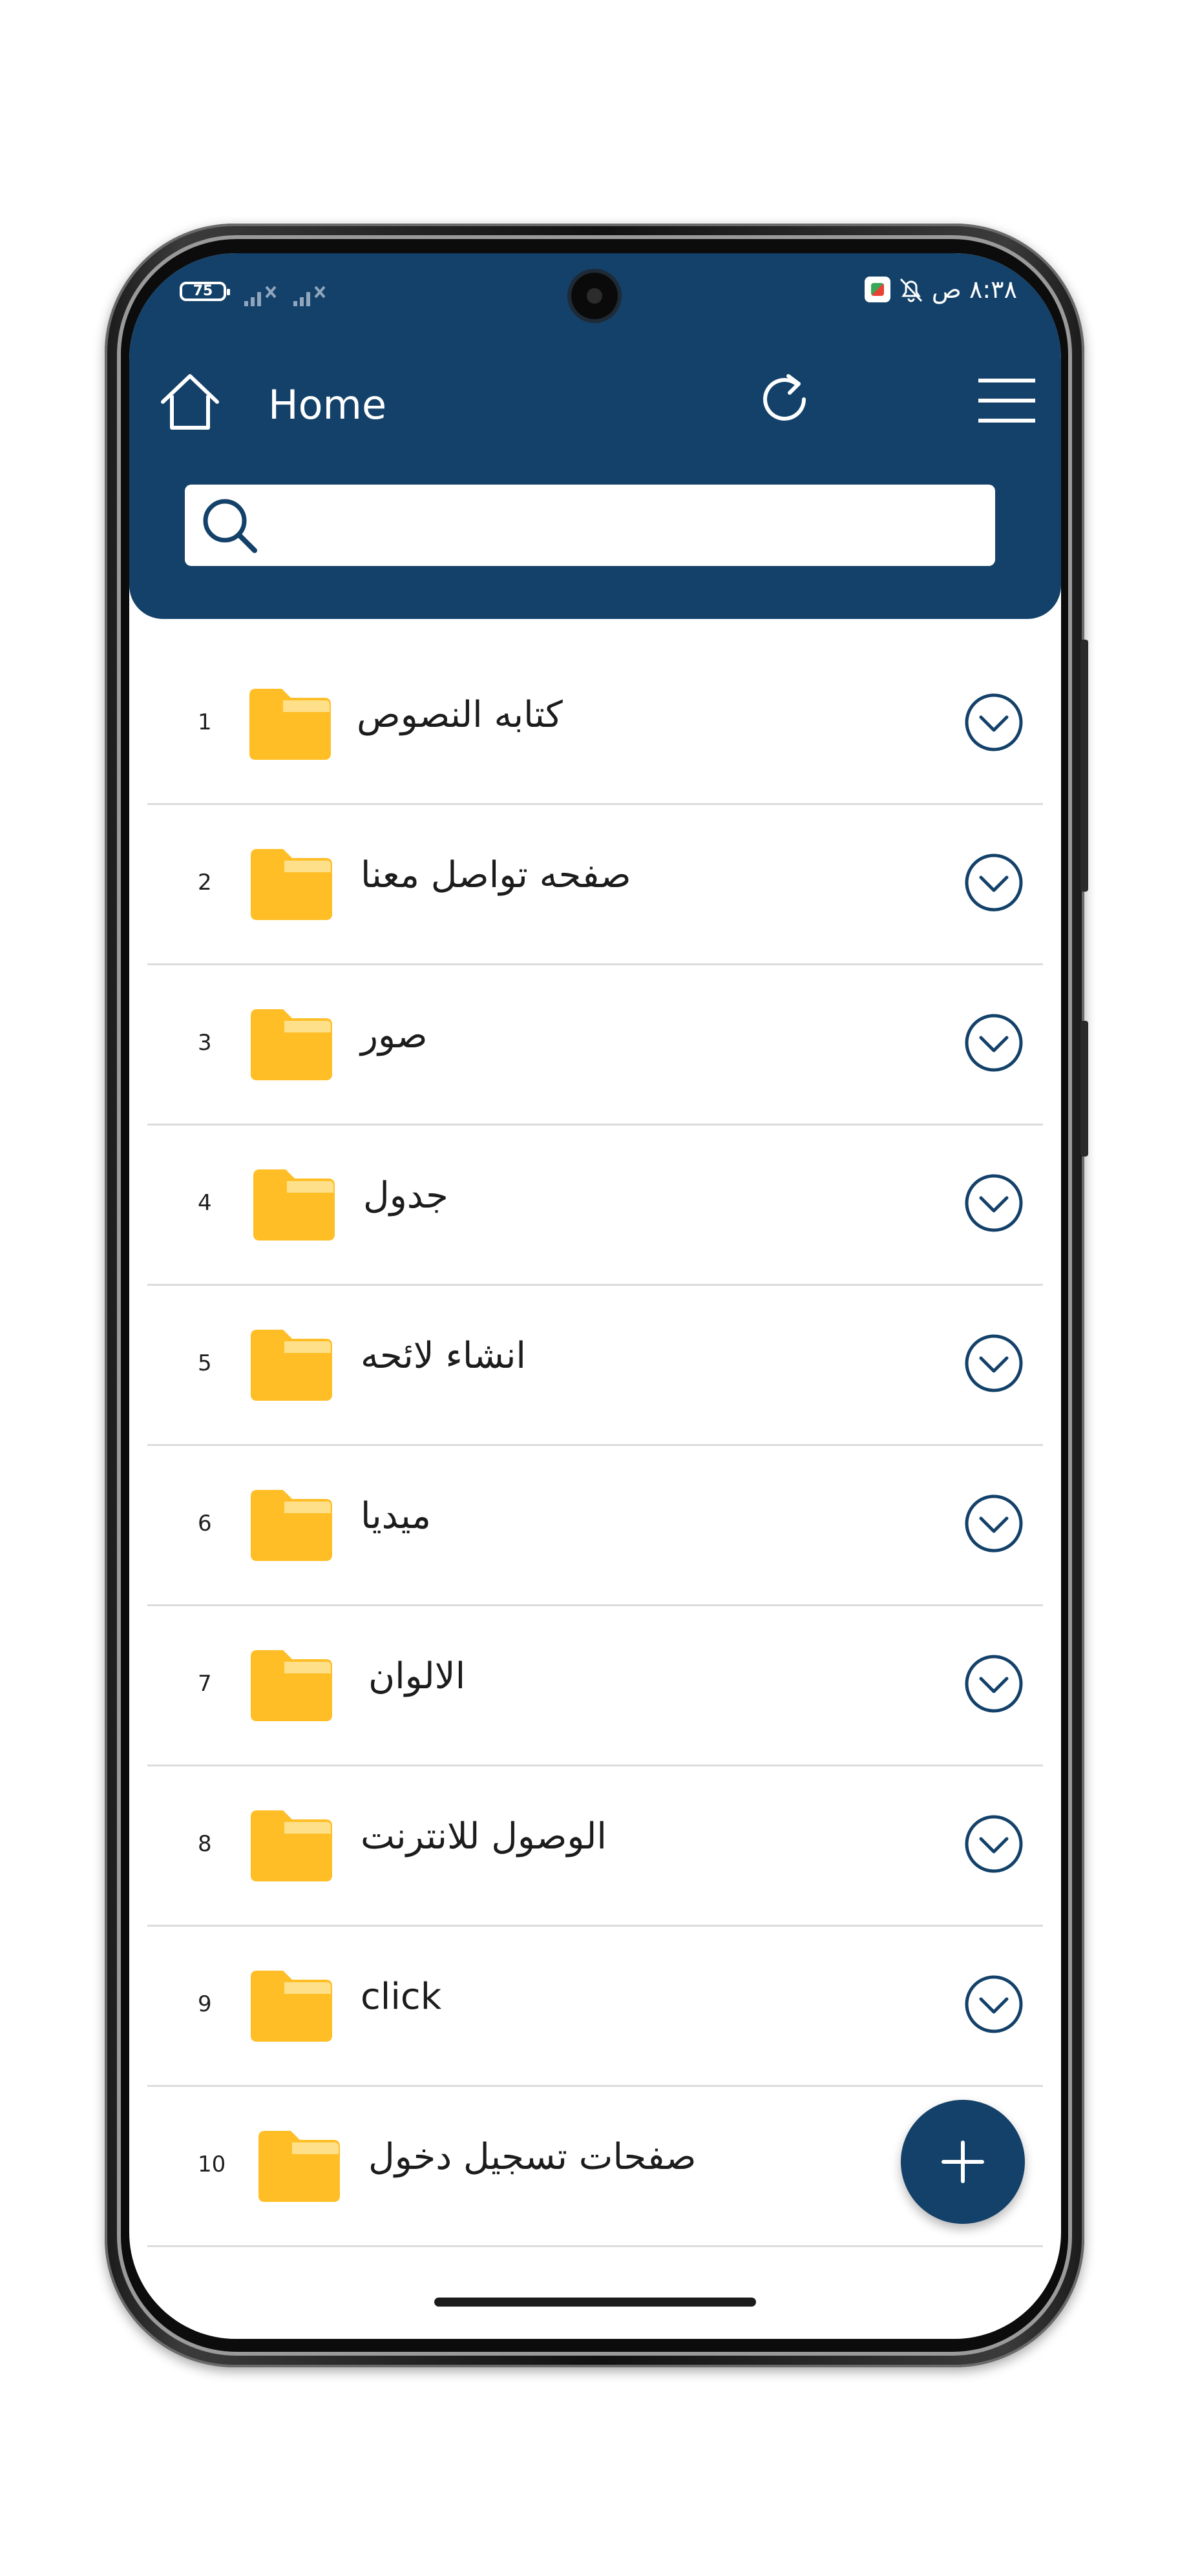  I want to click on add-button, so click(963, 2162).